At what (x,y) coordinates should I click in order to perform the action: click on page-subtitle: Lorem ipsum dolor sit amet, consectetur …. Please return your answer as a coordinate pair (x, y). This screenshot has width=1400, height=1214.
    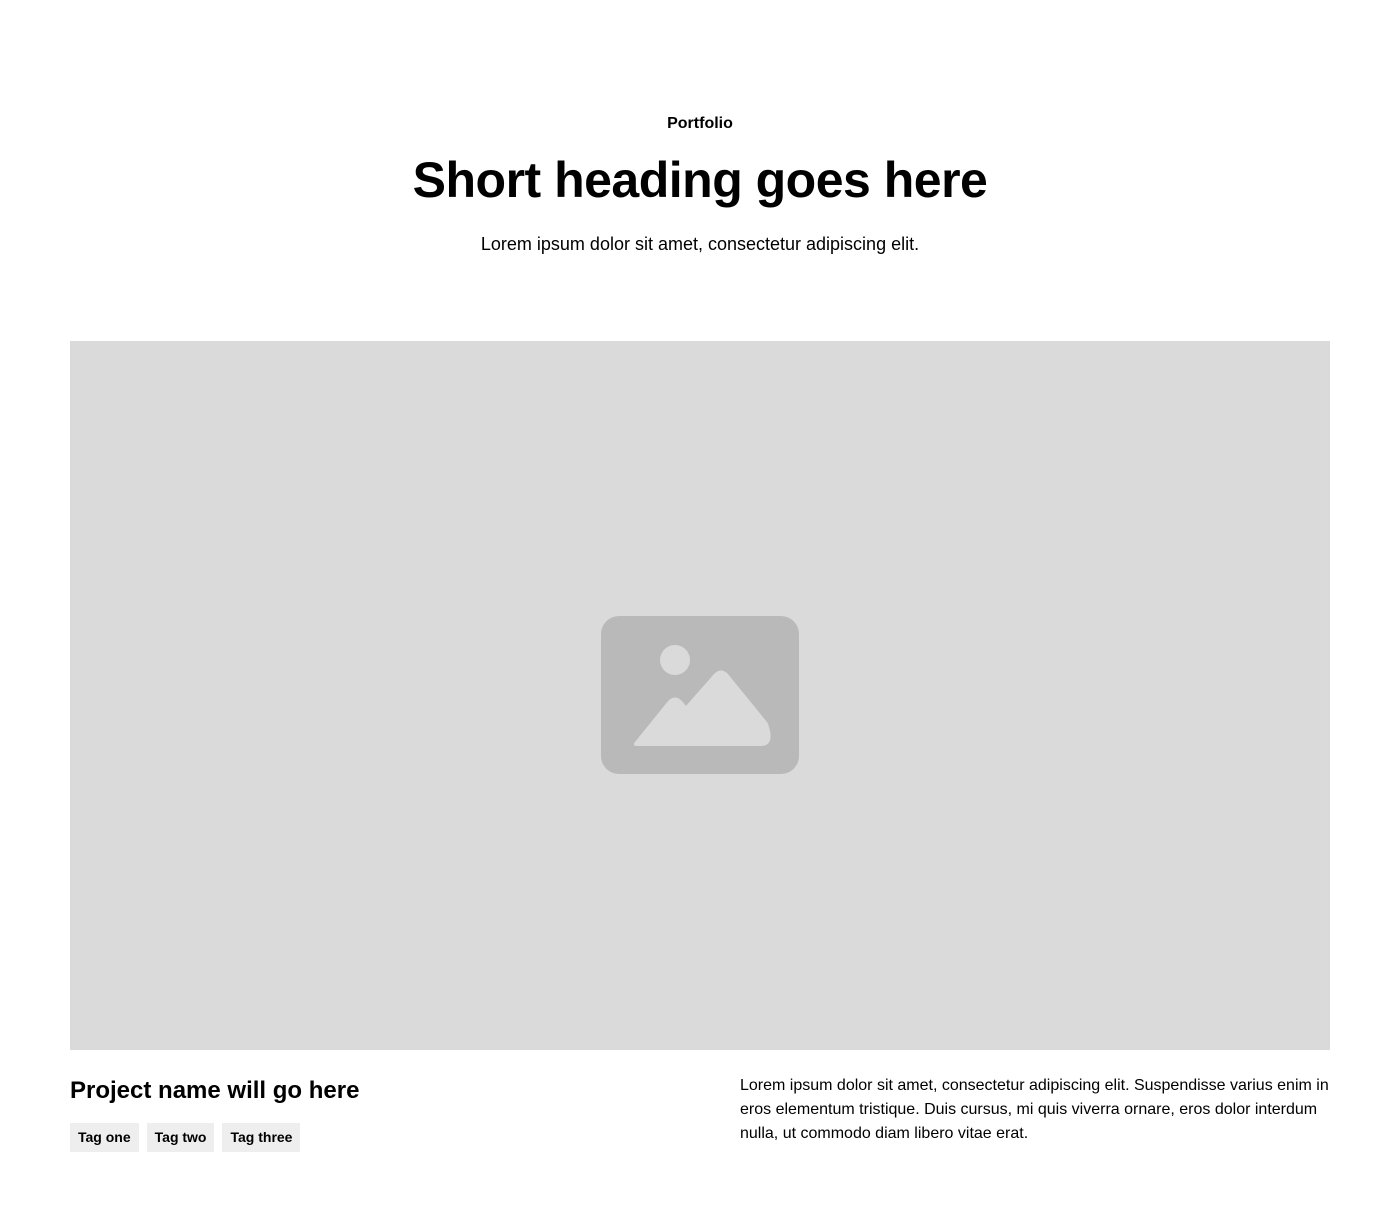
    Looking at the image, I should click on (700, 244).